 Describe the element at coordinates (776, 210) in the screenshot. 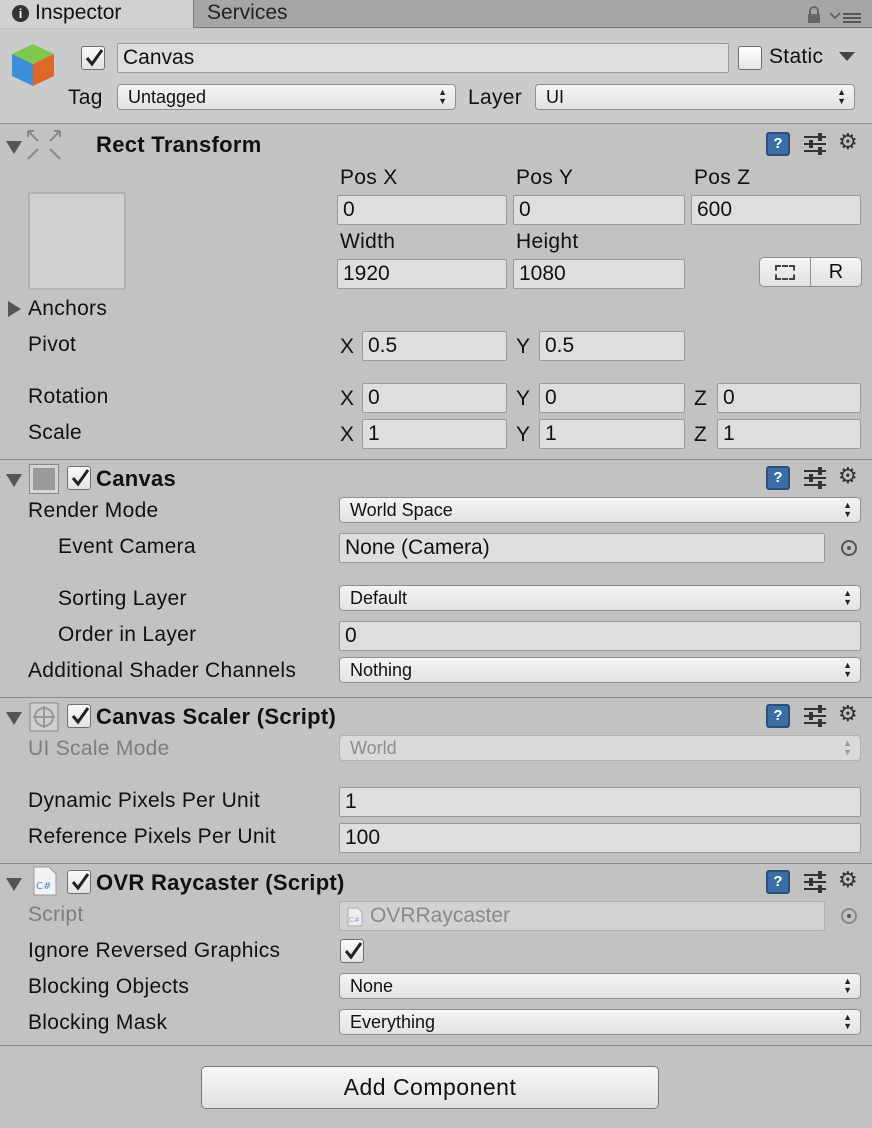

I see `pos-z-field: 600` at that location.